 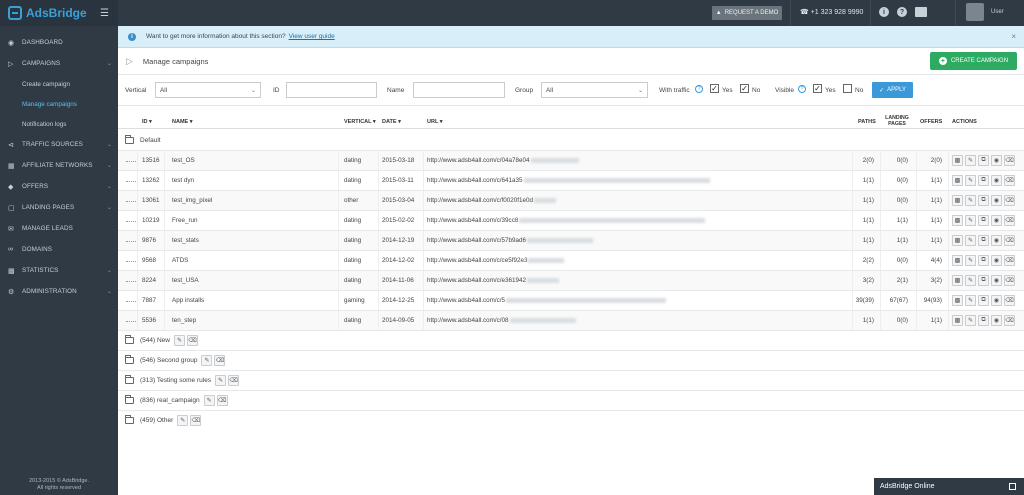 I want to click on visible-yes-checkbox: ✓, so click(x=817, y=88).